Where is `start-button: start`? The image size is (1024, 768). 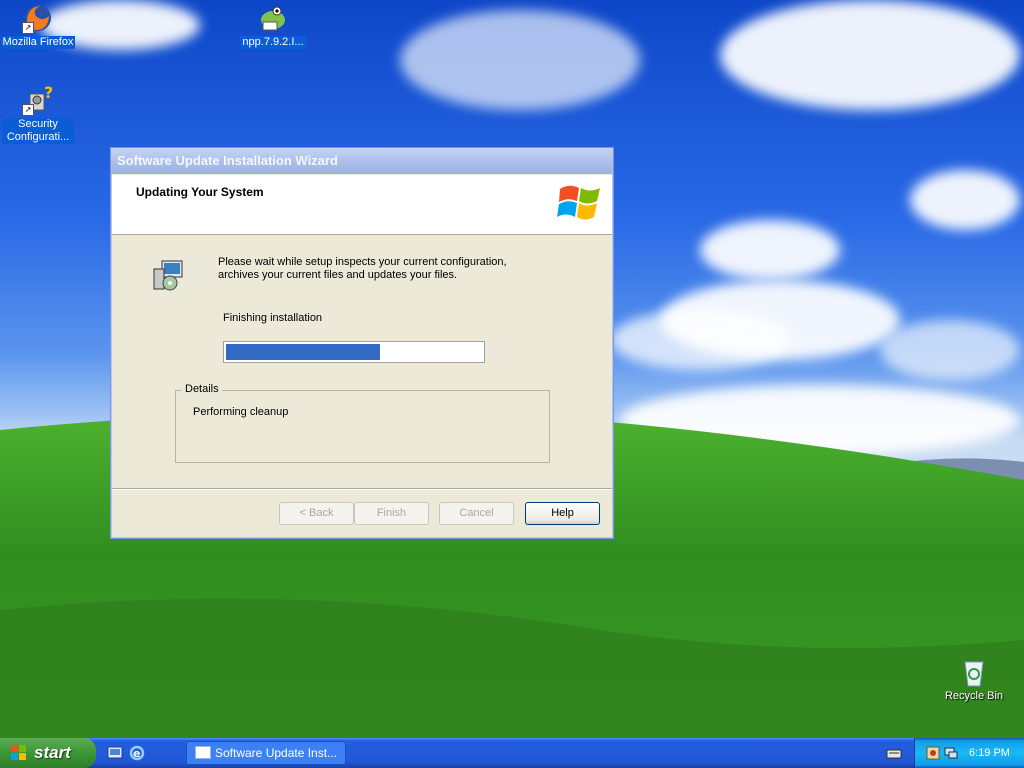
start-button: start is located at coordinates (48, 753).